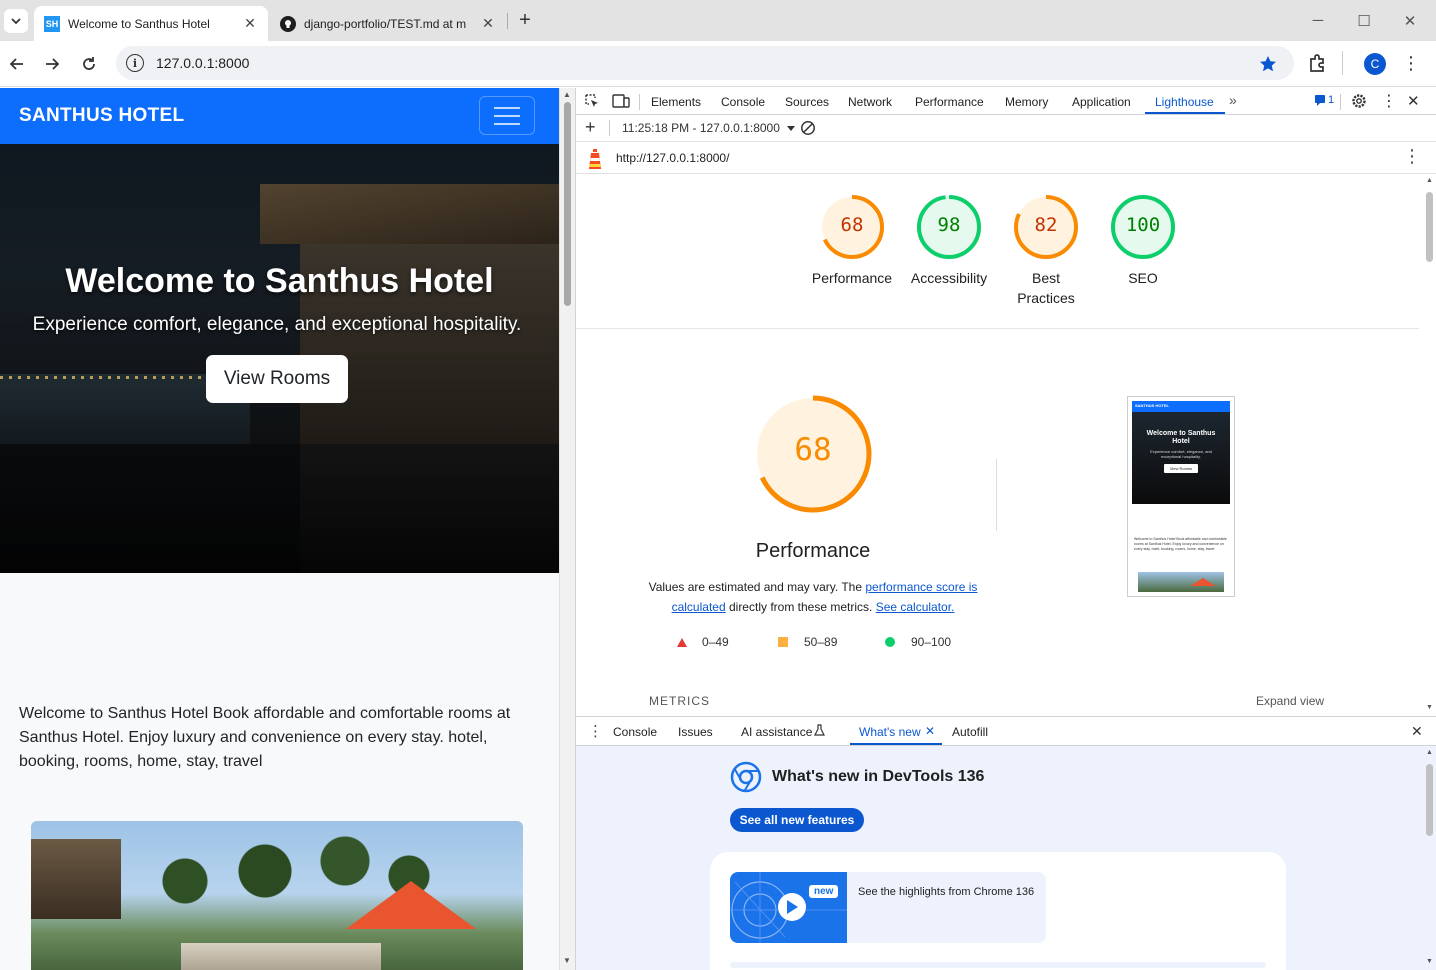 The width and height of the screenshot is (1436, 970). What do you see at coordinates (783, 642) in the screenshot?
I see `square-icon` at bounding box center [783, 642].